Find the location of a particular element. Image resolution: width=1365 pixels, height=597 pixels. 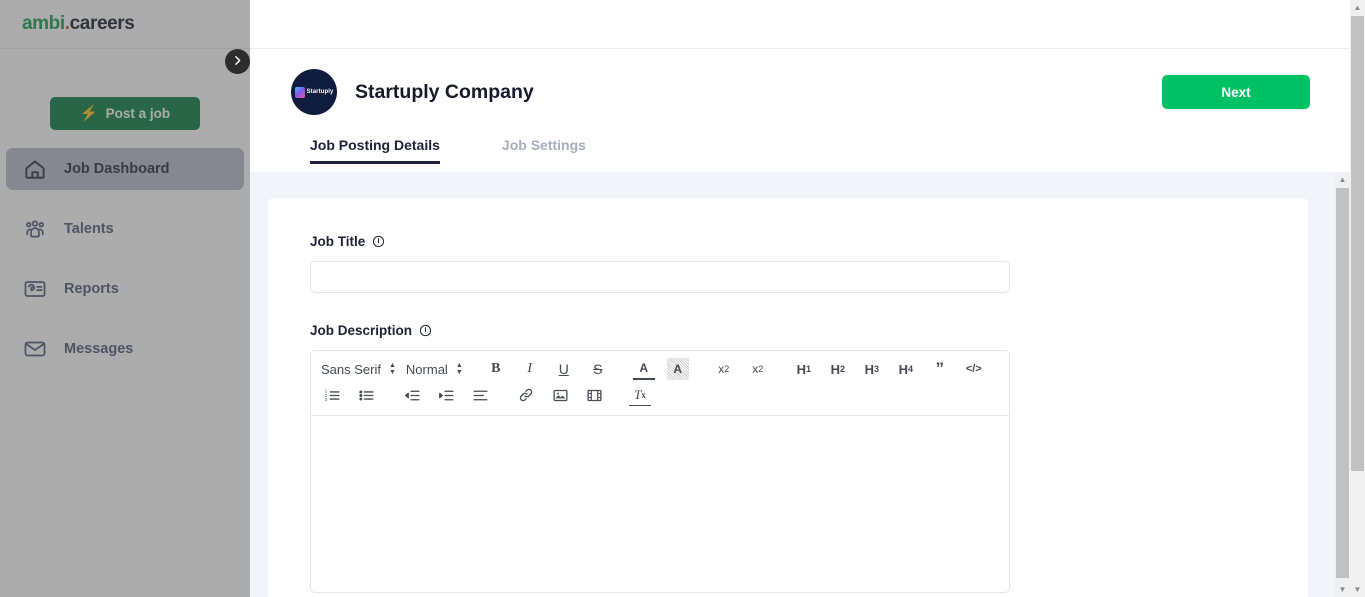

bolt-icon: ⚡ is located at coordinates (89, 113).